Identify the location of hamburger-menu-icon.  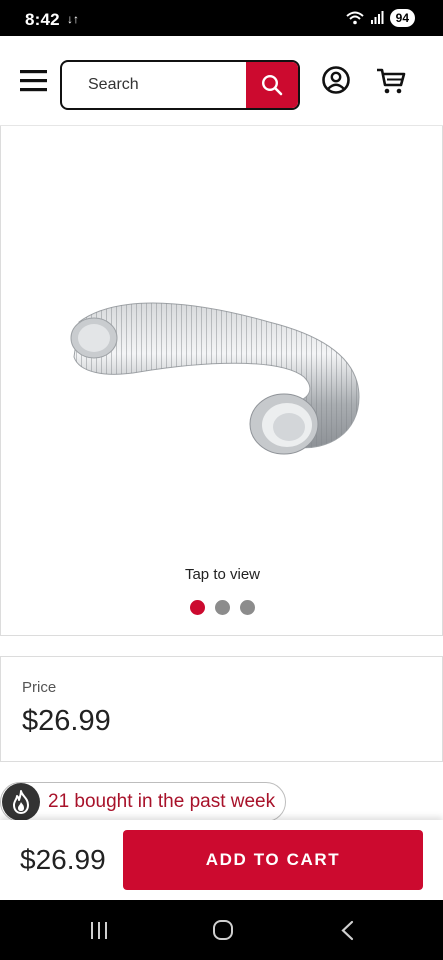
(33, 81).